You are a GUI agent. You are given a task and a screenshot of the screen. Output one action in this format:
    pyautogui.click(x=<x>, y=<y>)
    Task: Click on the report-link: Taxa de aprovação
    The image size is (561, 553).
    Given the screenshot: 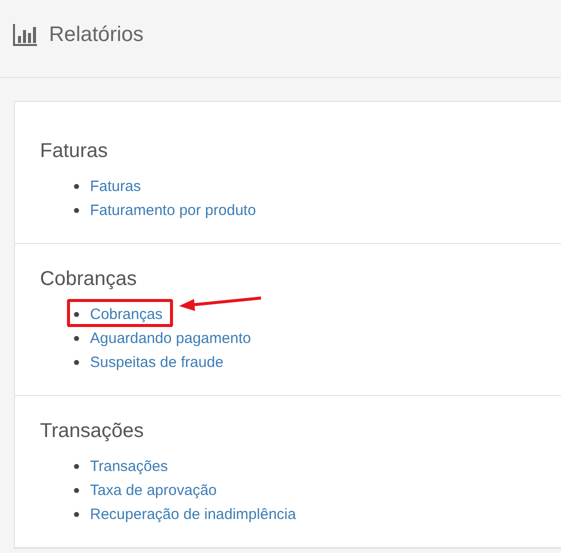 What is the action you would take?
    pyautogui.click(x=153, y=490)
    